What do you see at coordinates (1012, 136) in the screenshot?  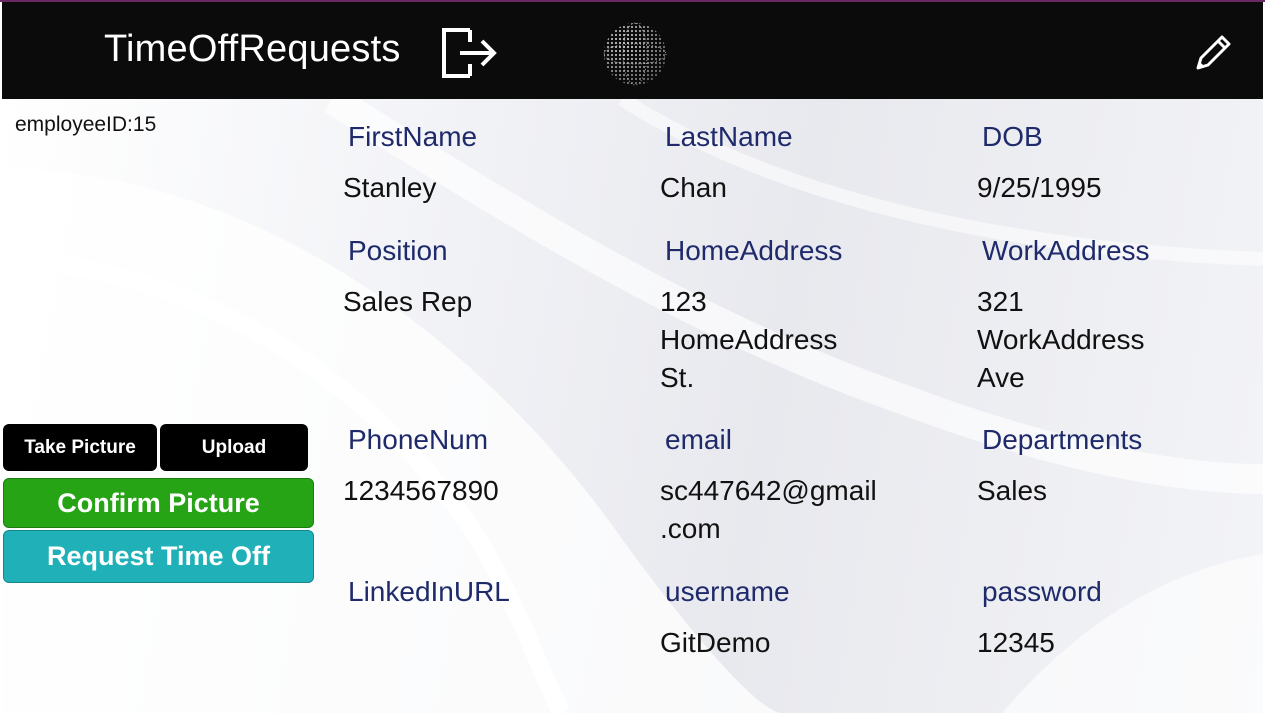 I see `dob-label: DOB` at bounding box center [1012, 136].